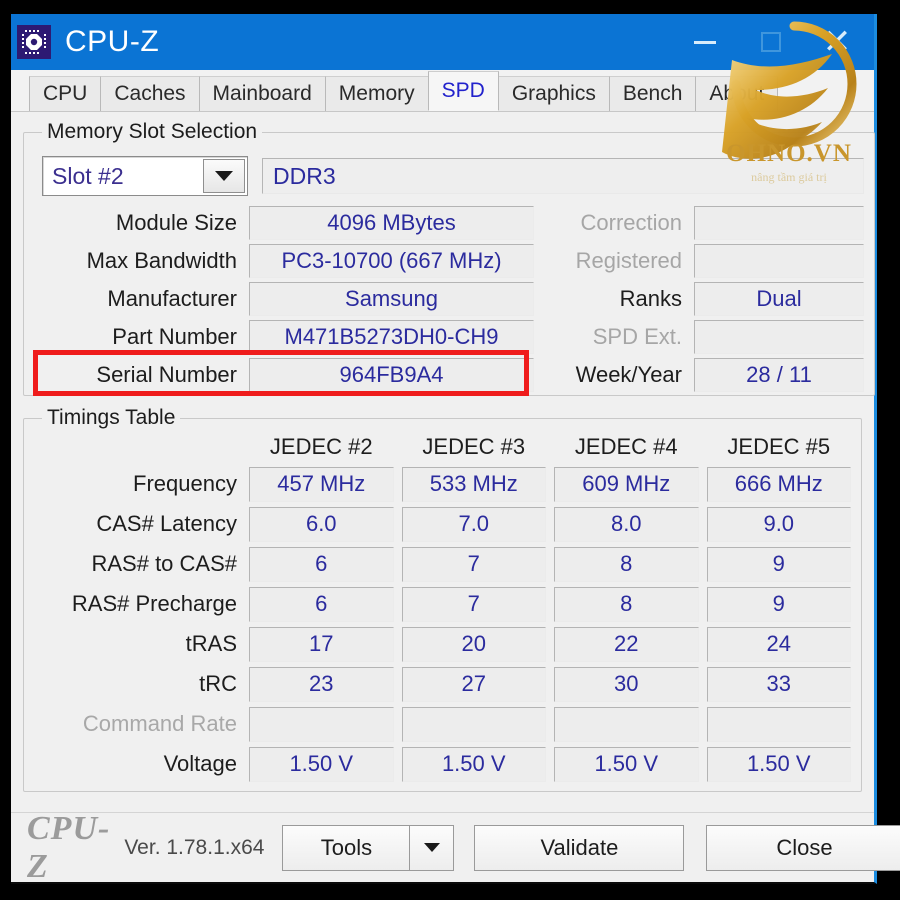  I want to click on maximize-button, so click(771, 42).